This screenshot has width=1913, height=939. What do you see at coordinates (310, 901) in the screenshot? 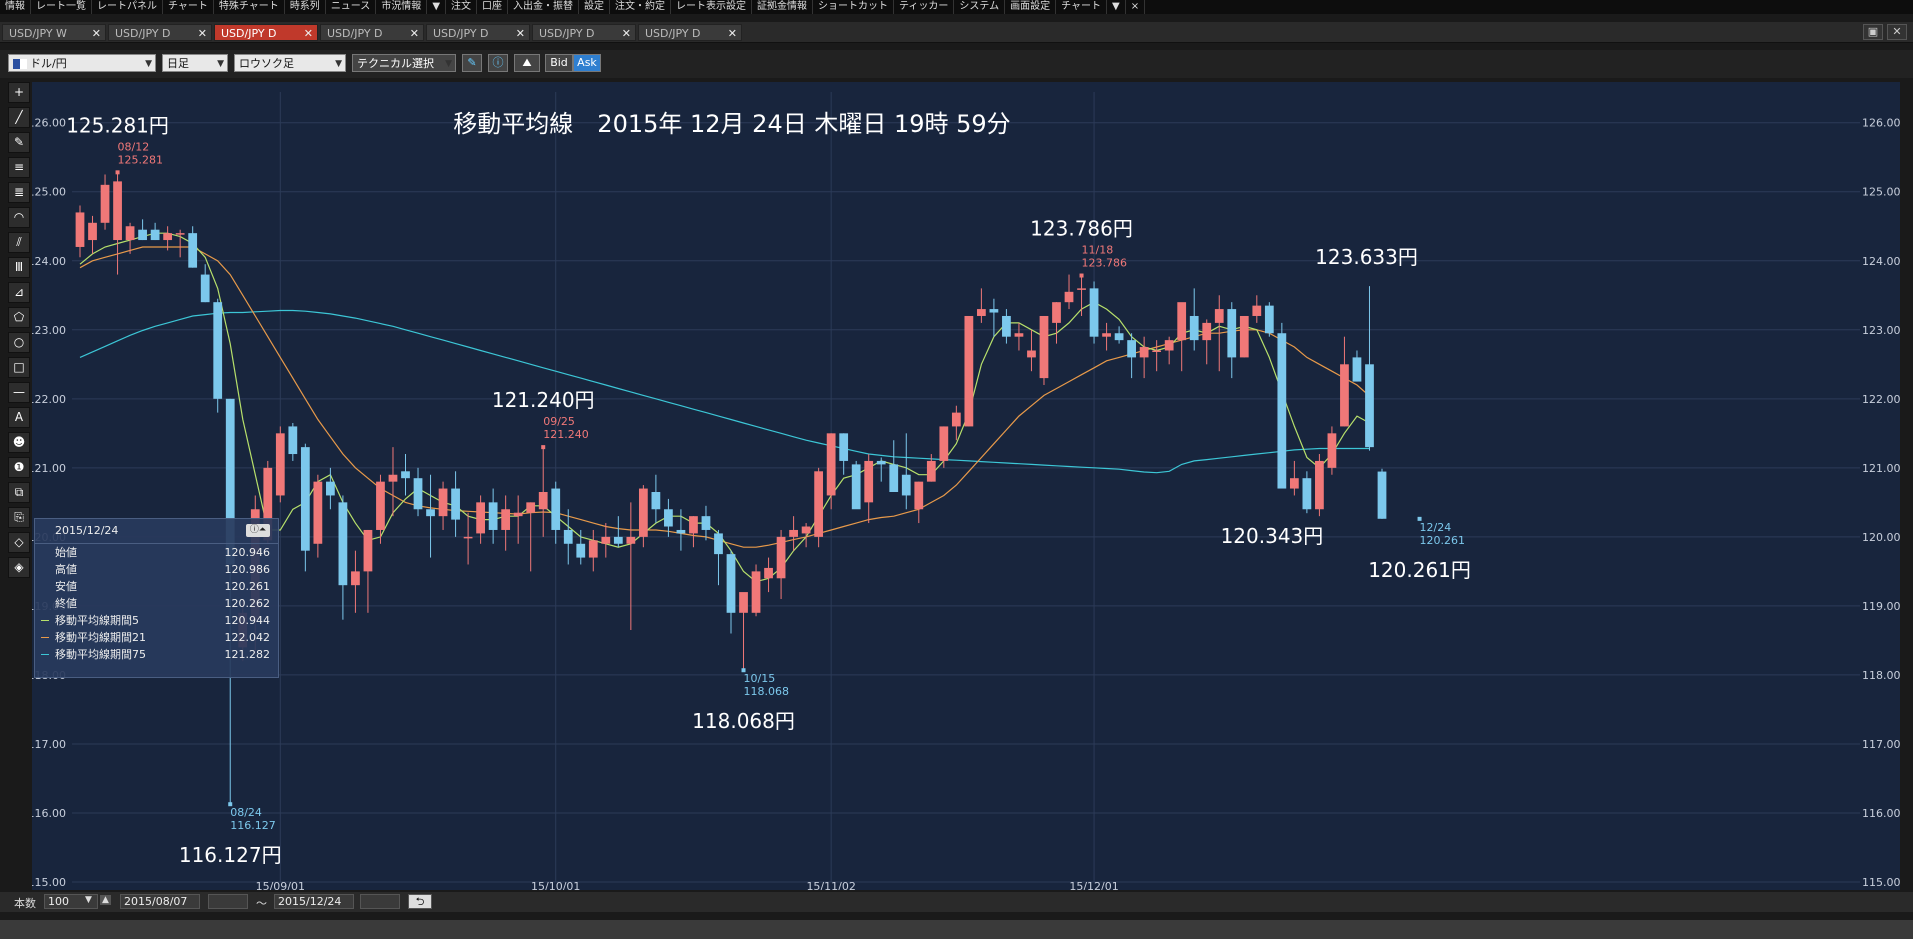
I see `to-date-value: 2015/12/24` at bounding box center [310, 901].